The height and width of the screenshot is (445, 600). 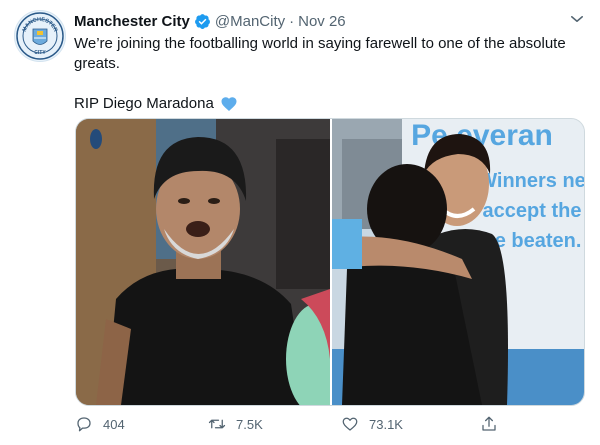 I want to click on share-icon, so click(x=489, y=423).